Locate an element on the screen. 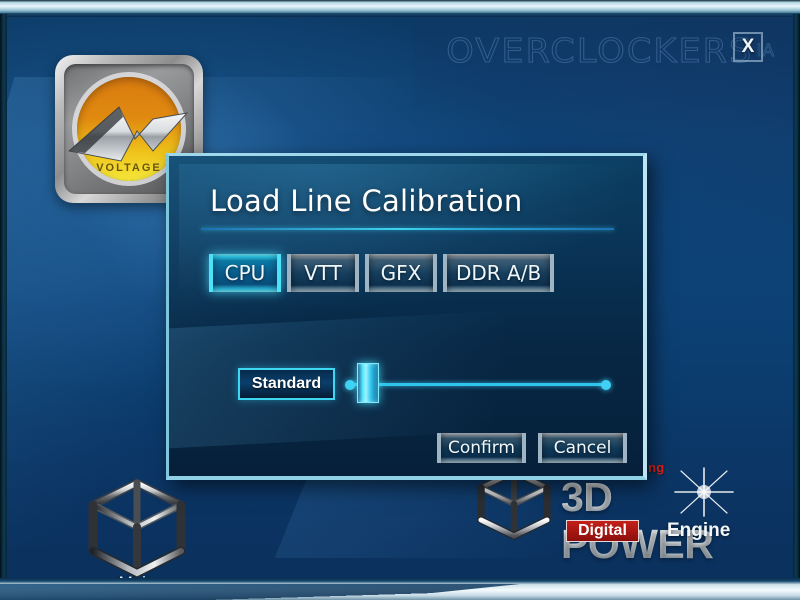 This screenshot has height=600, width=800. calibration-tabs: CPU VTT GFX DDR A/B is located at coordinates (382, 273).